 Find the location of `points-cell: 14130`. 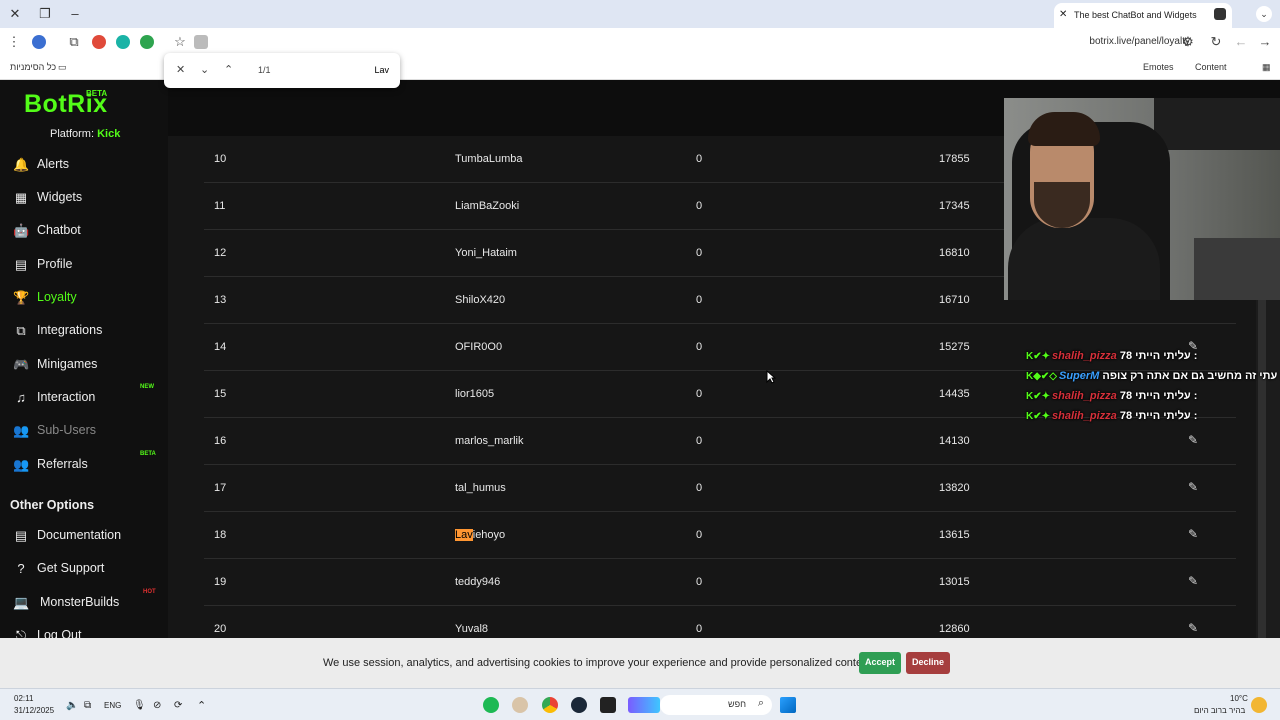

points-cell: 14130 is located at coordinates (954, 441).